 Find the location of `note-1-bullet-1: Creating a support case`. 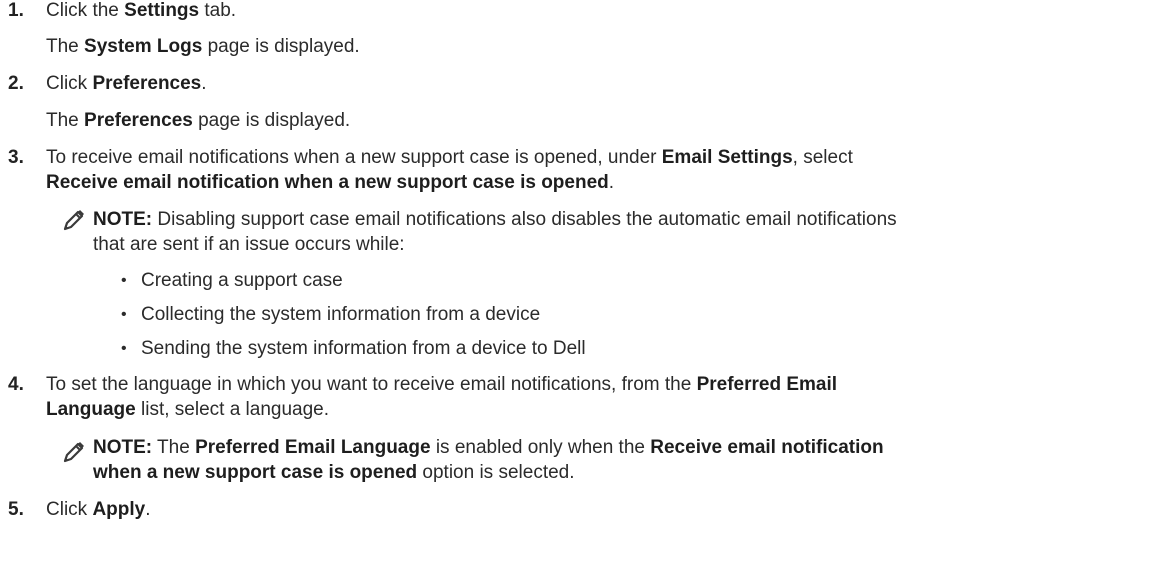

note-1-bullet-1: Creating a support case is located at coordinates (242, 280).